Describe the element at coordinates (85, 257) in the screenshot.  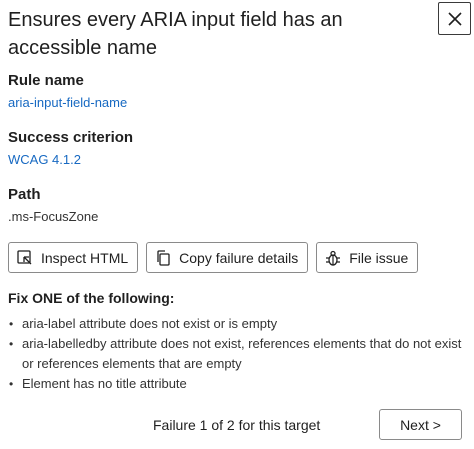
I see `inspect-html-label: Inspect HTML` at that location.